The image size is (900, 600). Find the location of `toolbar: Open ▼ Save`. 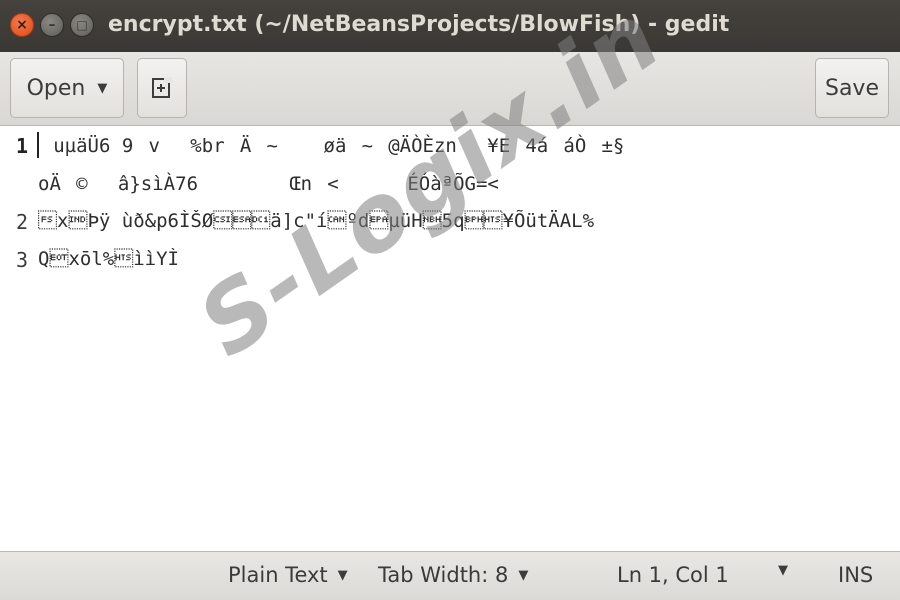

toolbar: Open ▼ Save is located at coordinates (450, 89).